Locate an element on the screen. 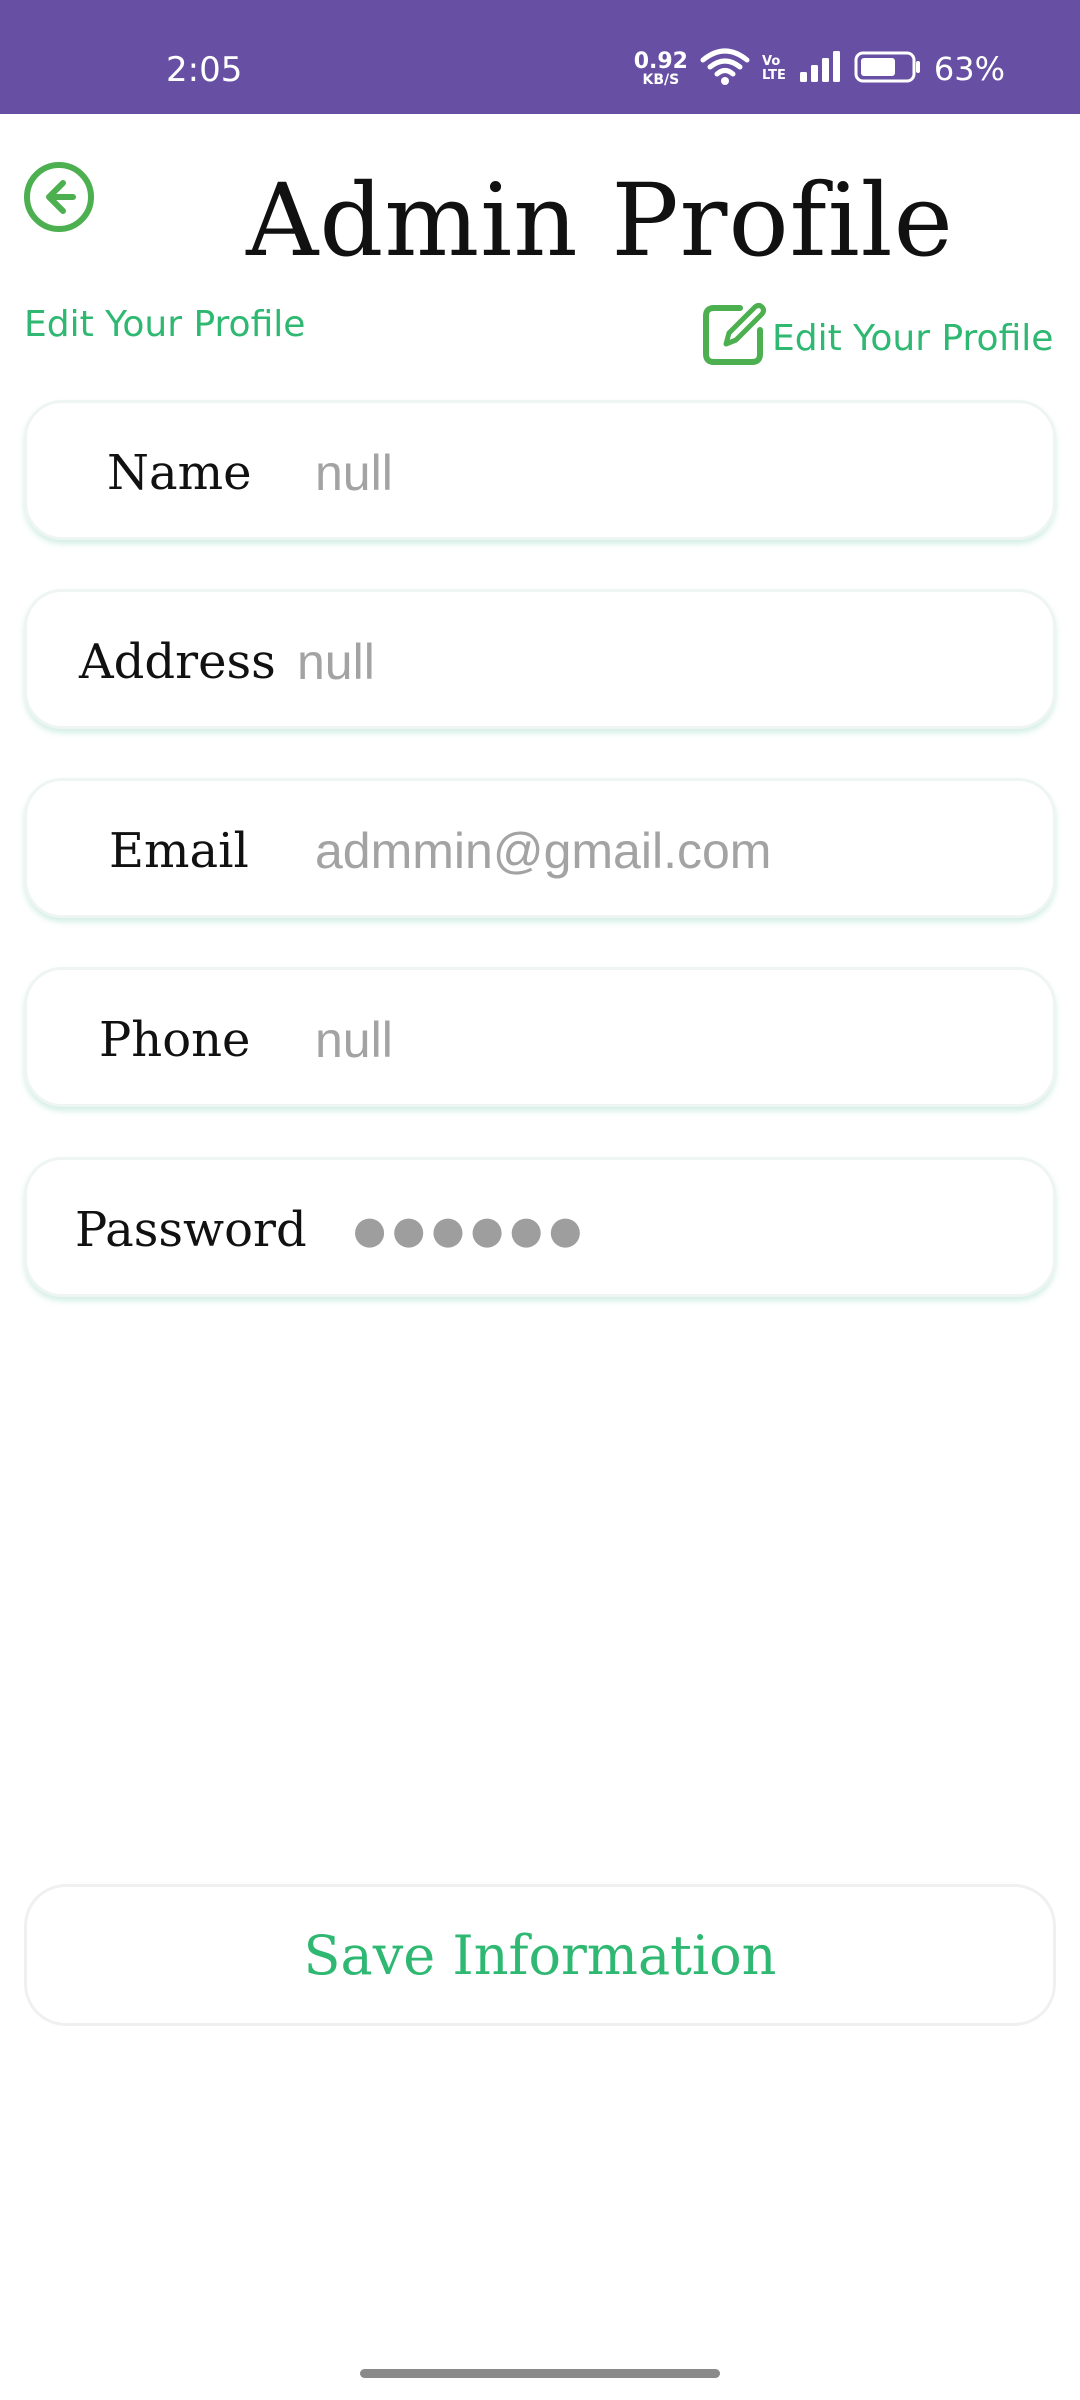 This screenshot has height=2400, width=1080. volte-indicator: Vo LTE is located at coordinates (774, 68).